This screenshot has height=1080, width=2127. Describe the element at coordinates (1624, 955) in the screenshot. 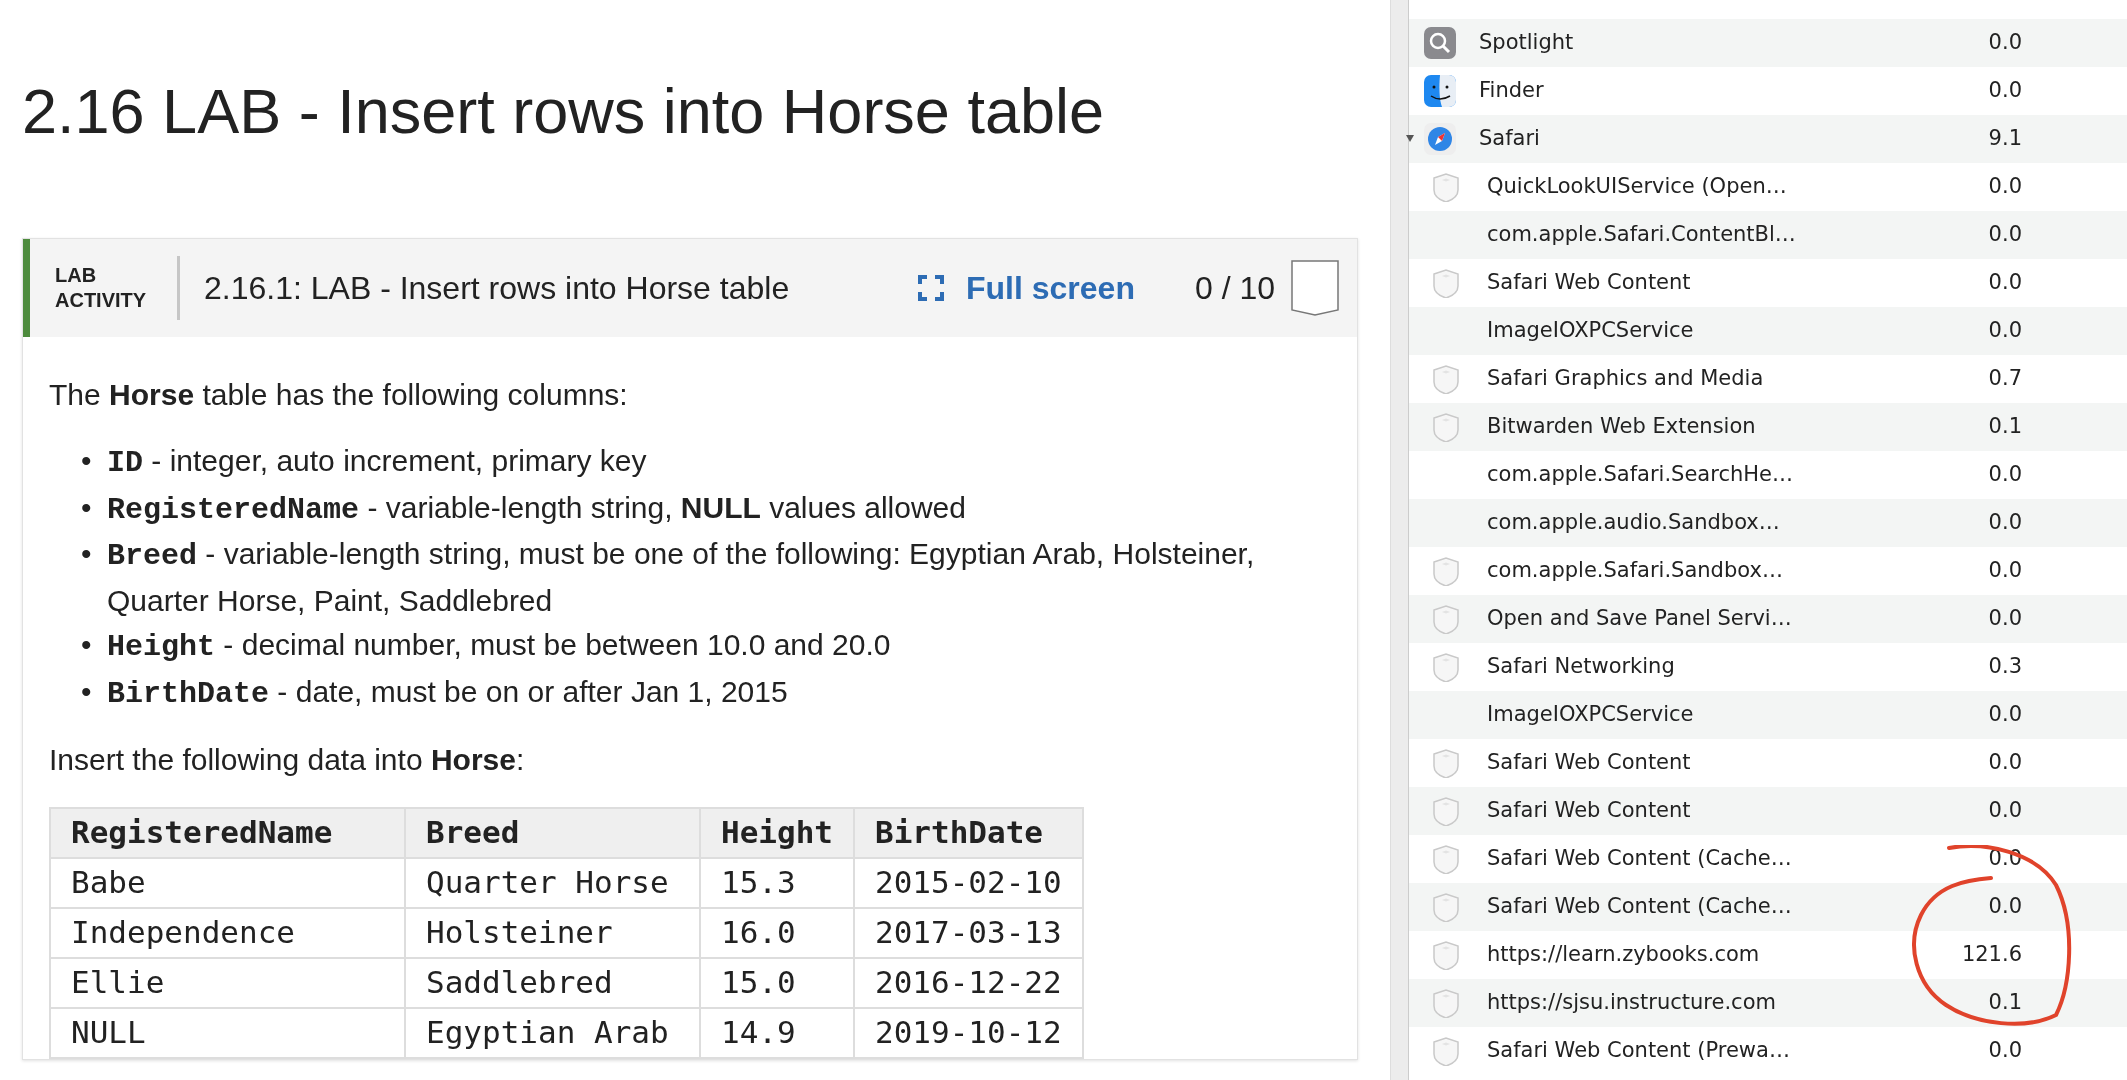

I see `process-name: https://learn.zybooks.com` at that location.